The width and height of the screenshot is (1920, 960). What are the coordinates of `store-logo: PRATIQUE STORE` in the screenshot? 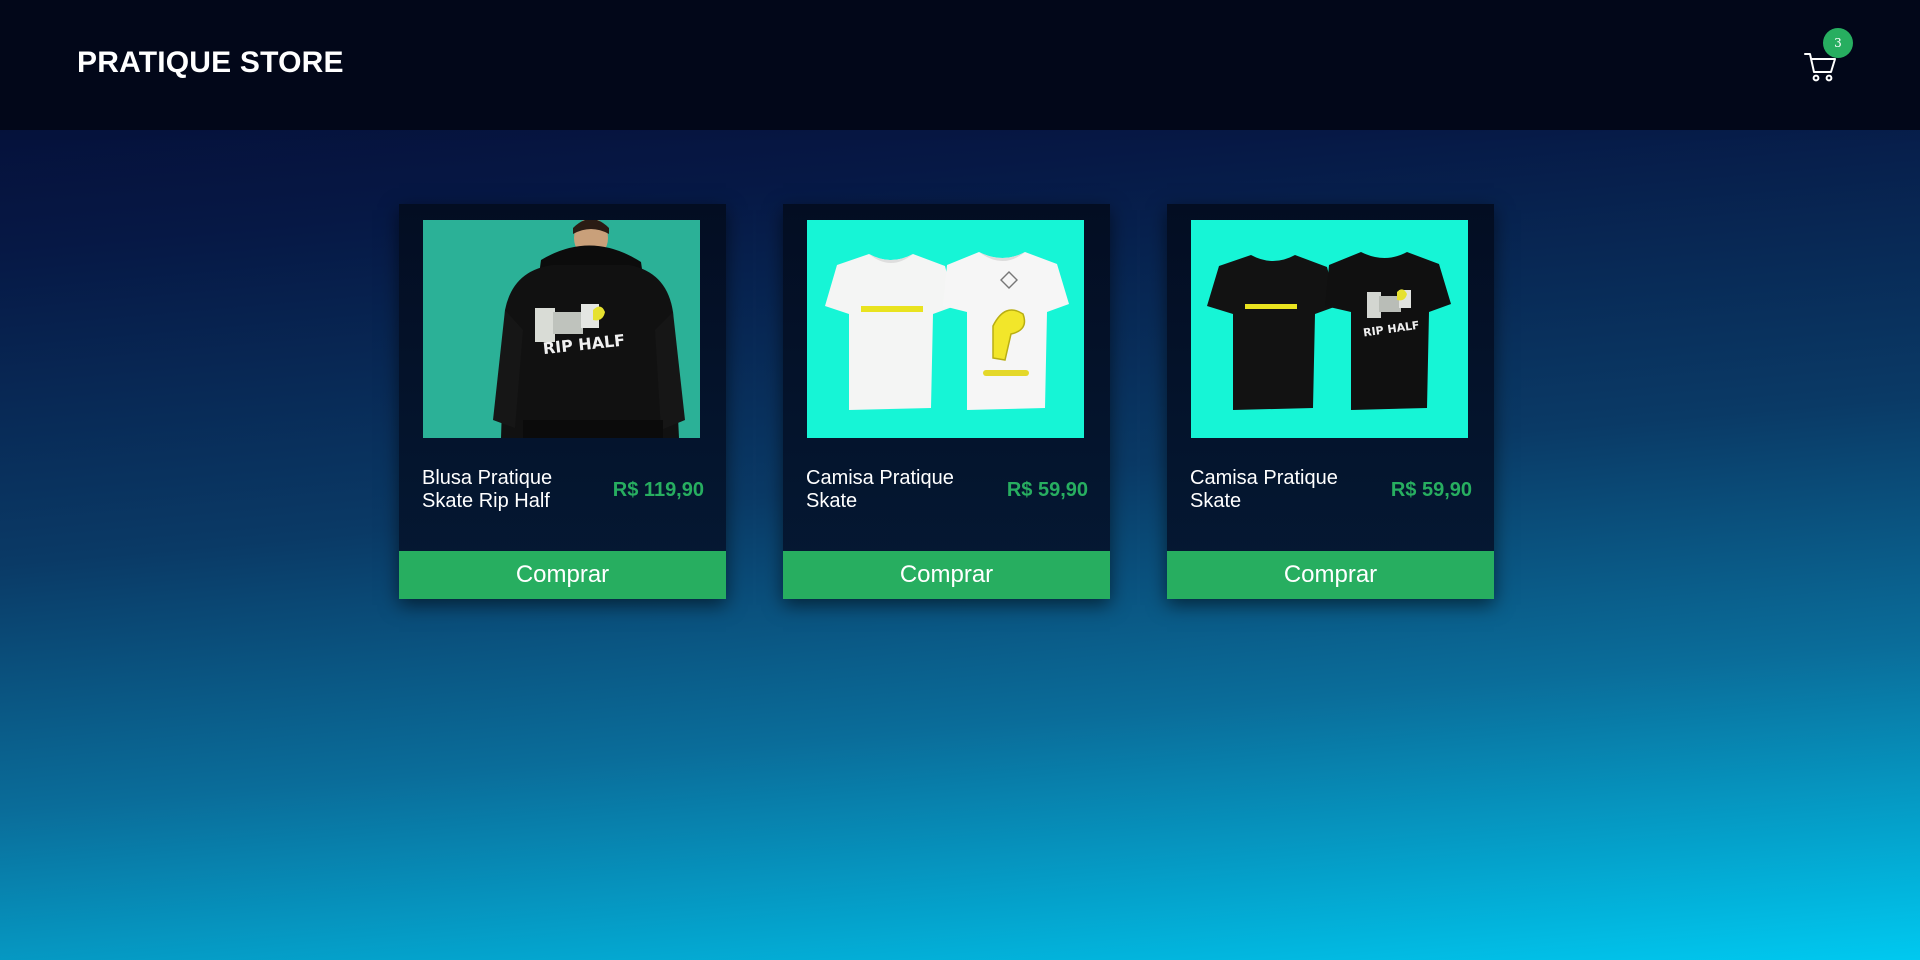 It's located at (210, 63).